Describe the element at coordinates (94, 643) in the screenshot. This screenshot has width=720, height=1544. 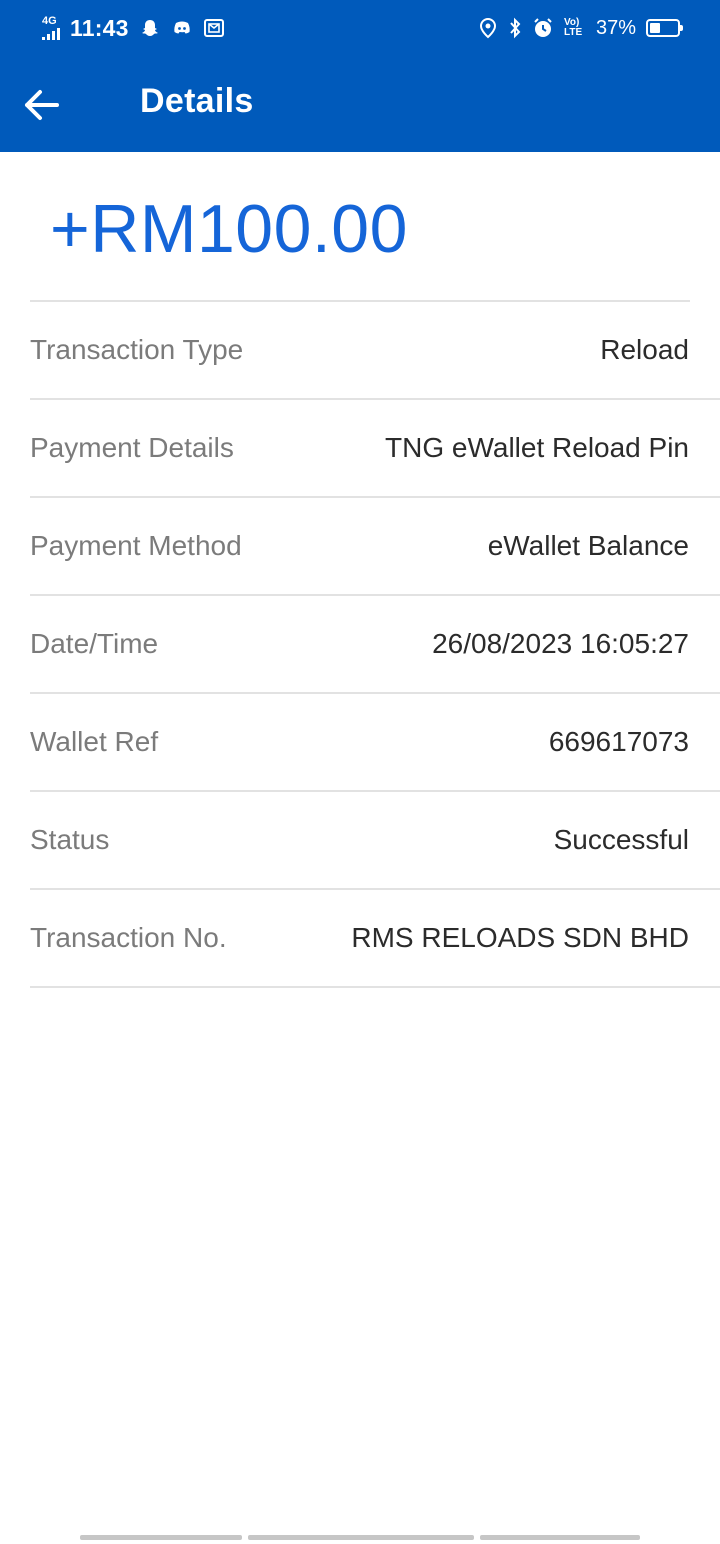
I see `detail-label: Date/Time` at that location.